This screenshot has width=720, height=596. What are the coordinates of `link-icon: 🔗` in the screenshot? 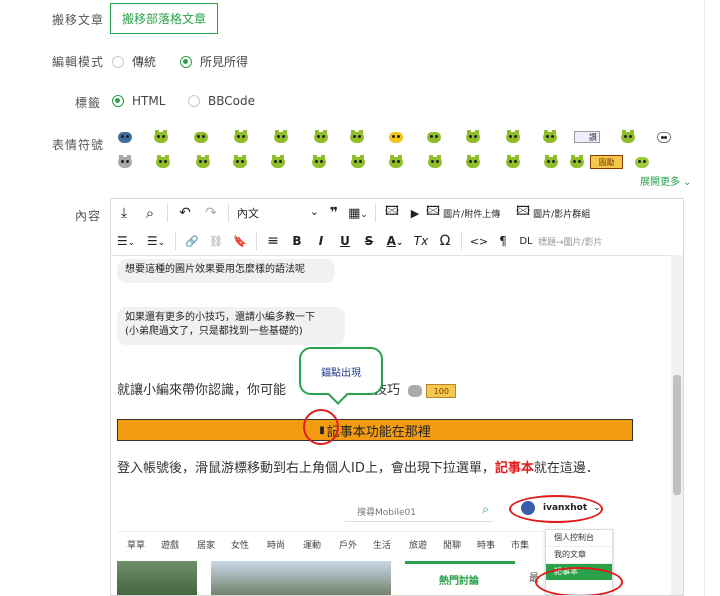 It's located at (192, 241).